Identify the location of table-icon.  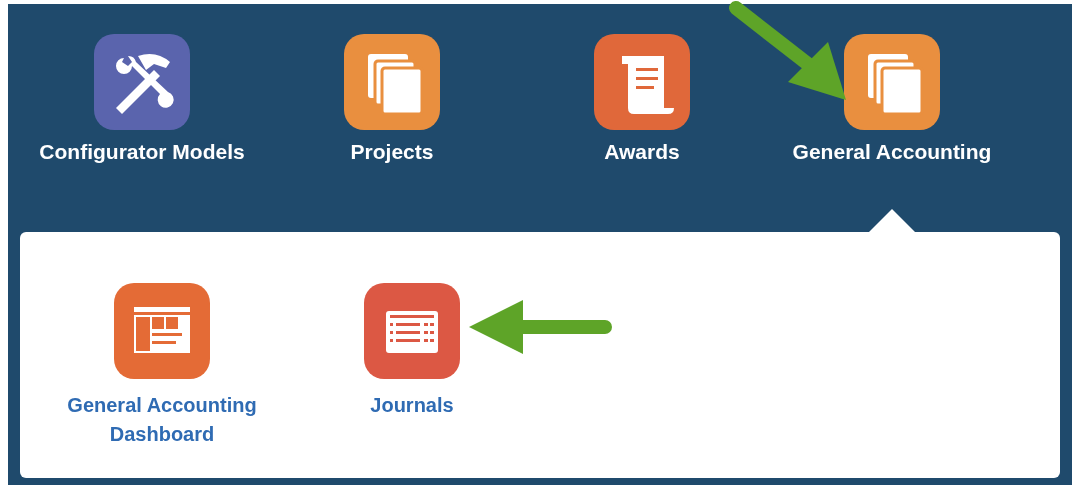
(412, 331).